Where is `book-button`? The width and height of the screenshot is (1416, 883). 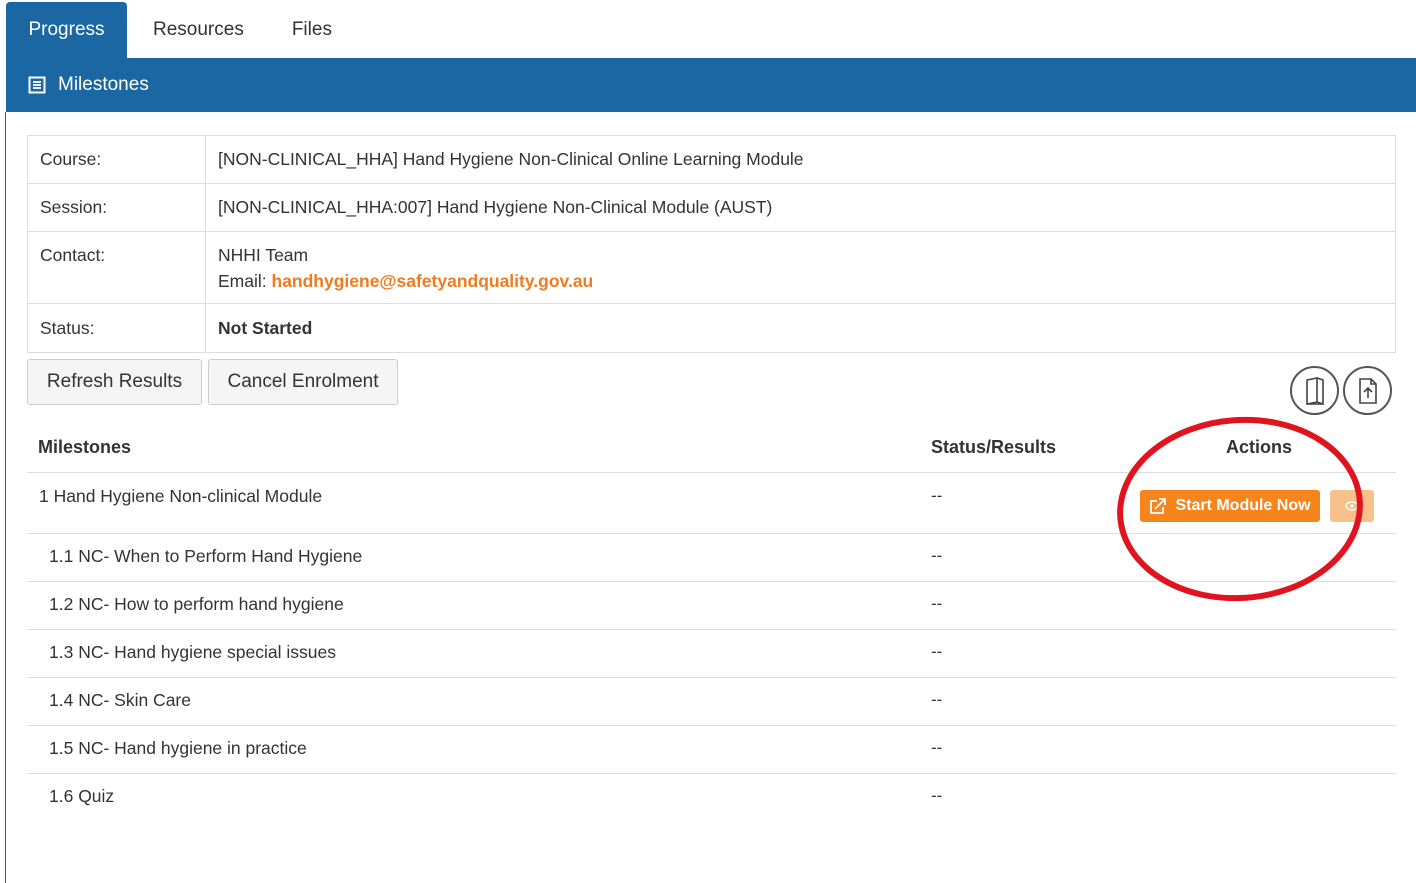
book-button is located at coordinates (1314, 390).